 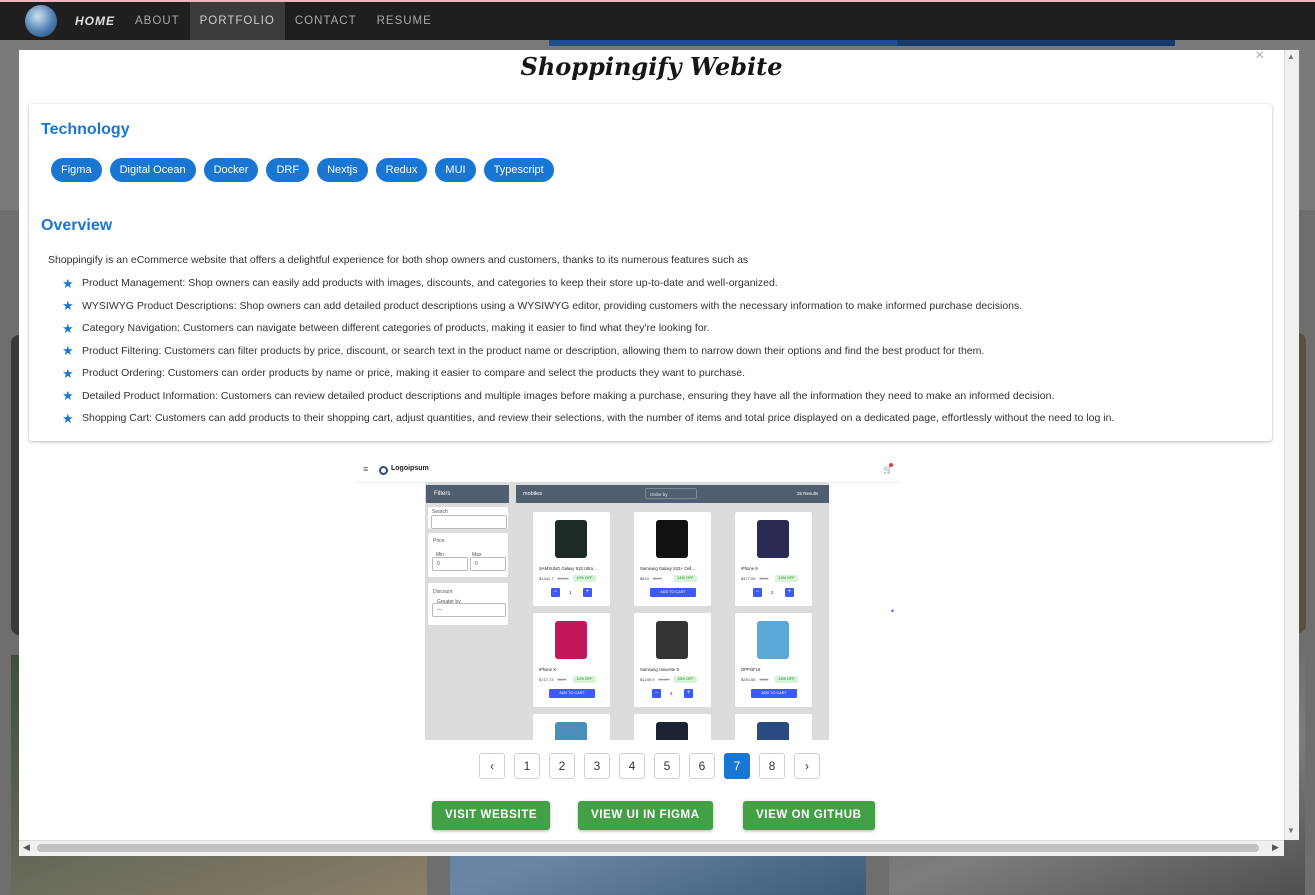 What do you see at coordinates (1291, 56) in the screenshot?
I see `scroll-up-icon: ▲` at bounding box center [1291, 56].